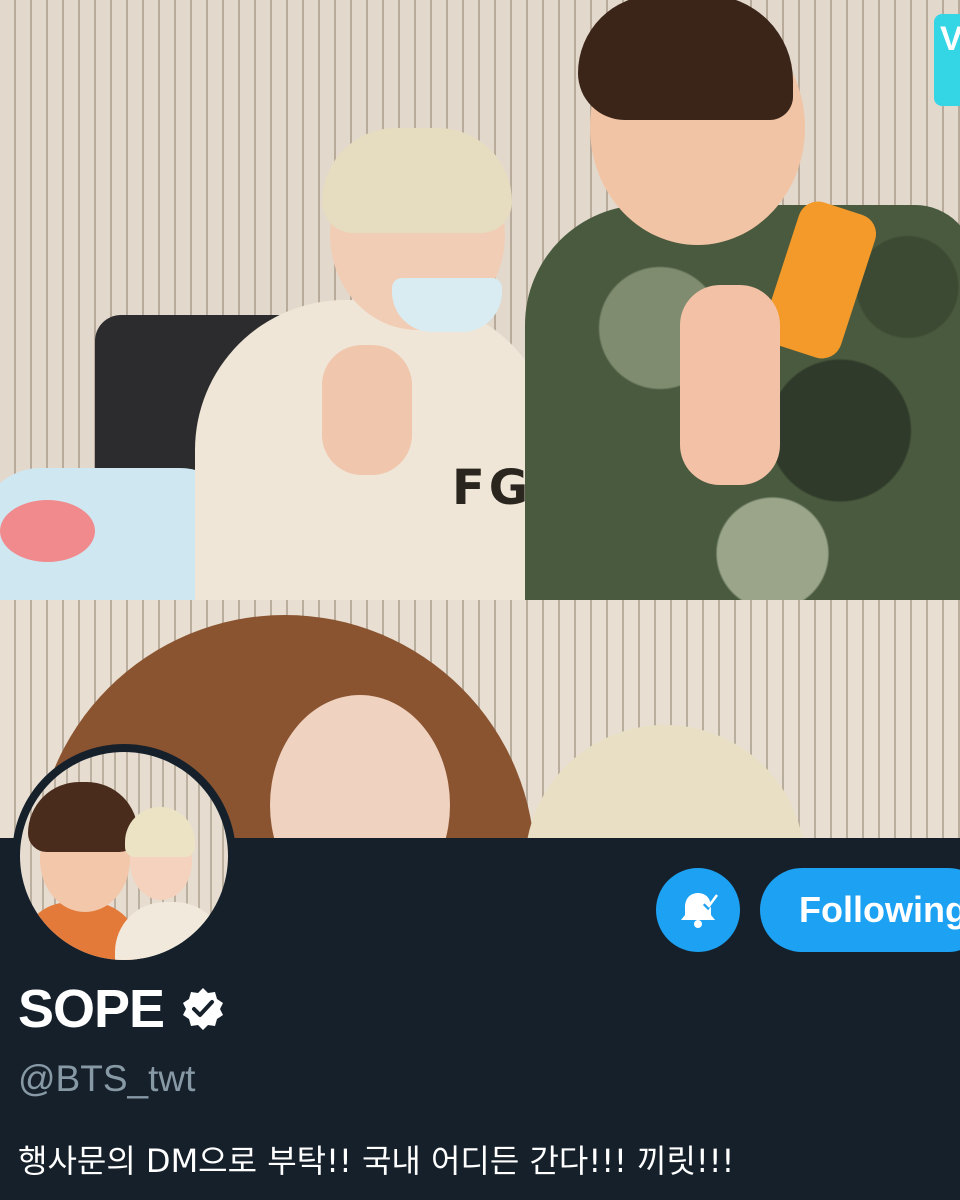  What do you see at coordinates (107, 1078) in the screenshot?
I see `user-handle: @BTS_twt` at bounding box center [107, 1078].